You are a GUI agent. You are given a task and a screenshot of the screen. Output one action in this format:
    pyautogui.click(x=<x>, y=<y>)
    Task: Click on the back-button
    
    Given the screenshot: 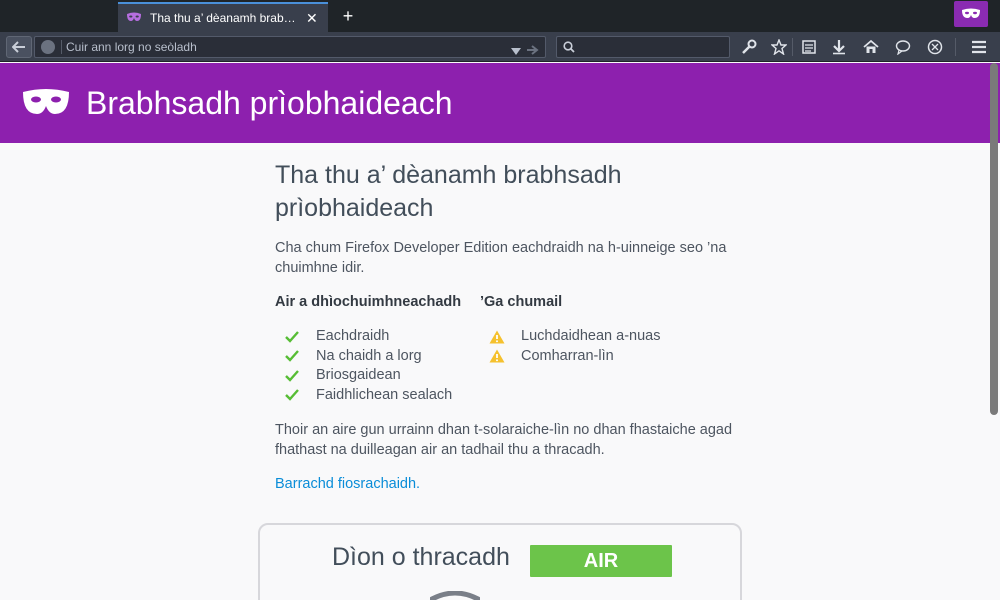 What is the action you would take?
    pyautogui.click(x=19, y=47)
    